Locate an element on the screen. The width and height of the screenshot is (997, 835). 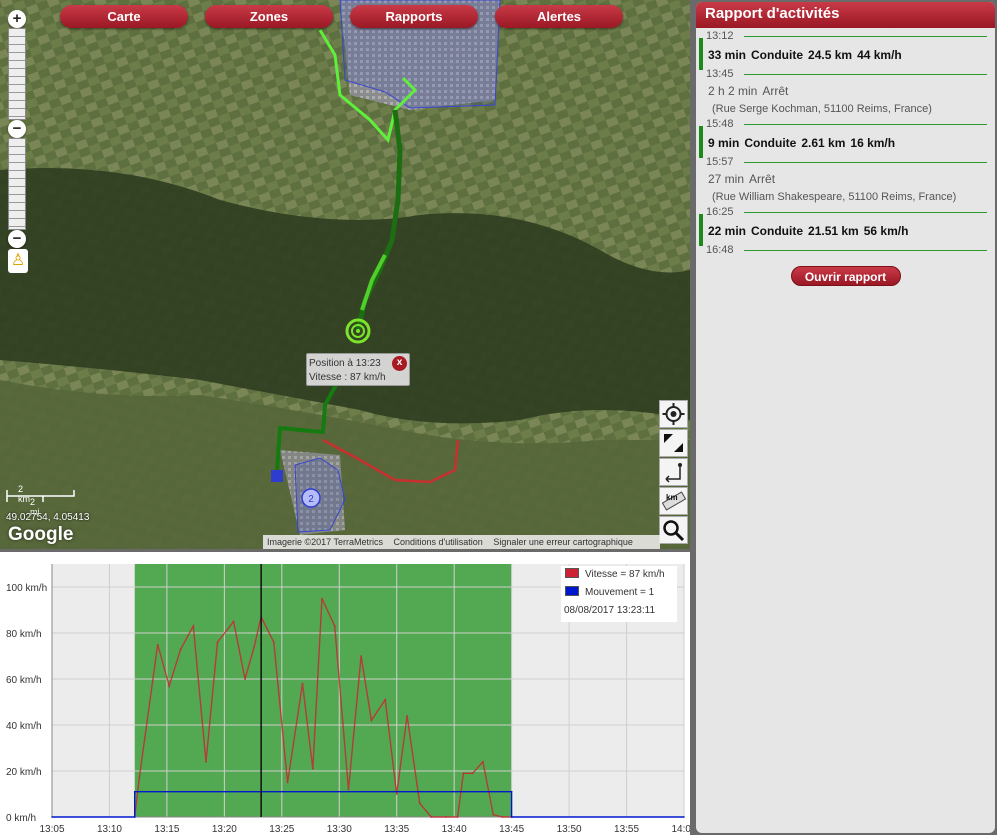
legend-swatch-speed is located at coordinates (572, 573).